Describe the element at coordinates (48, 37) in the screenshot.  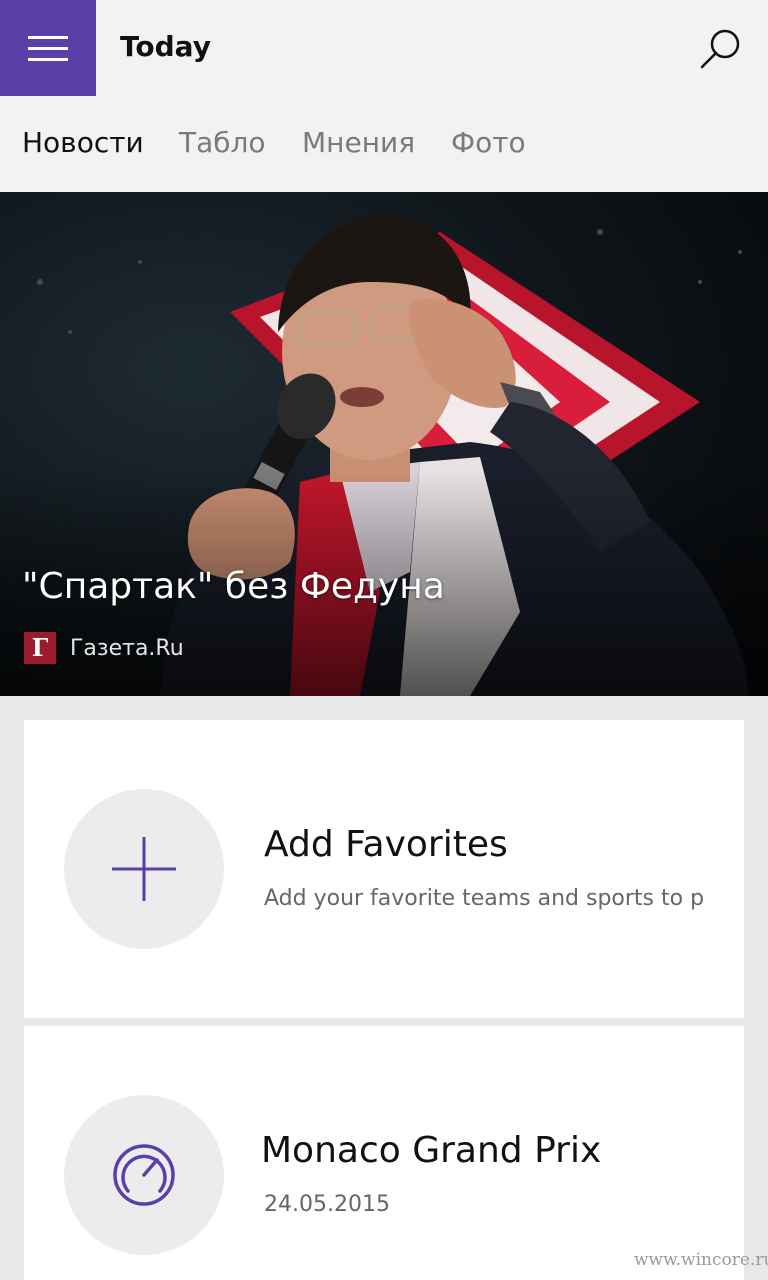
I see `hamburger-icon` at that location.